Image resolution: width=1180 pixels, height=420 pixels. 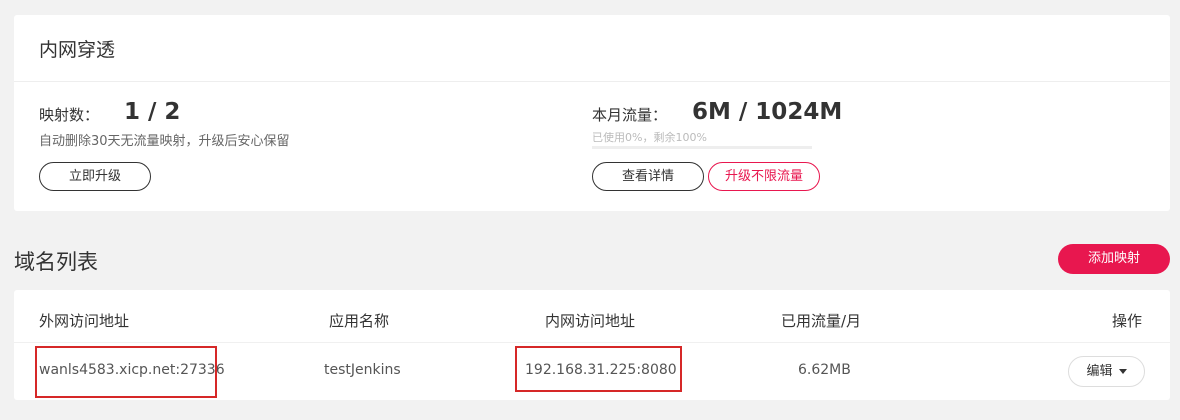 I want to click on external-address-highlight, so click(x=126, y=372).